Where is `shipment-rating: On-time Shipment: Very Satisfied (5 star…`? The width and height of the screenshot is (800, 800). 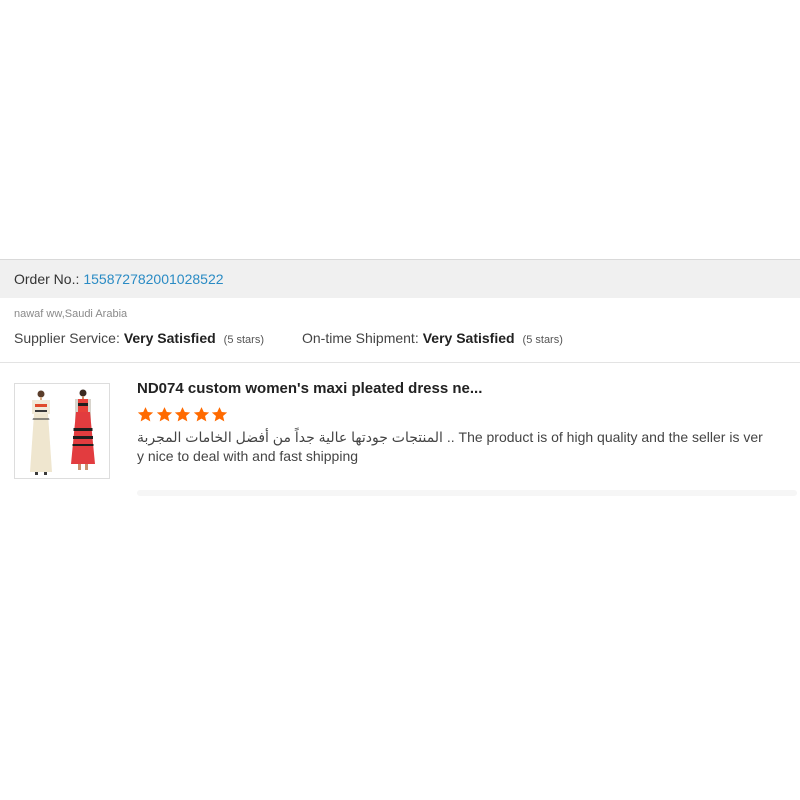
shipment-rating: On-time Shipment: Very Satisfied (5 star… is located at coordinates (432, 338).